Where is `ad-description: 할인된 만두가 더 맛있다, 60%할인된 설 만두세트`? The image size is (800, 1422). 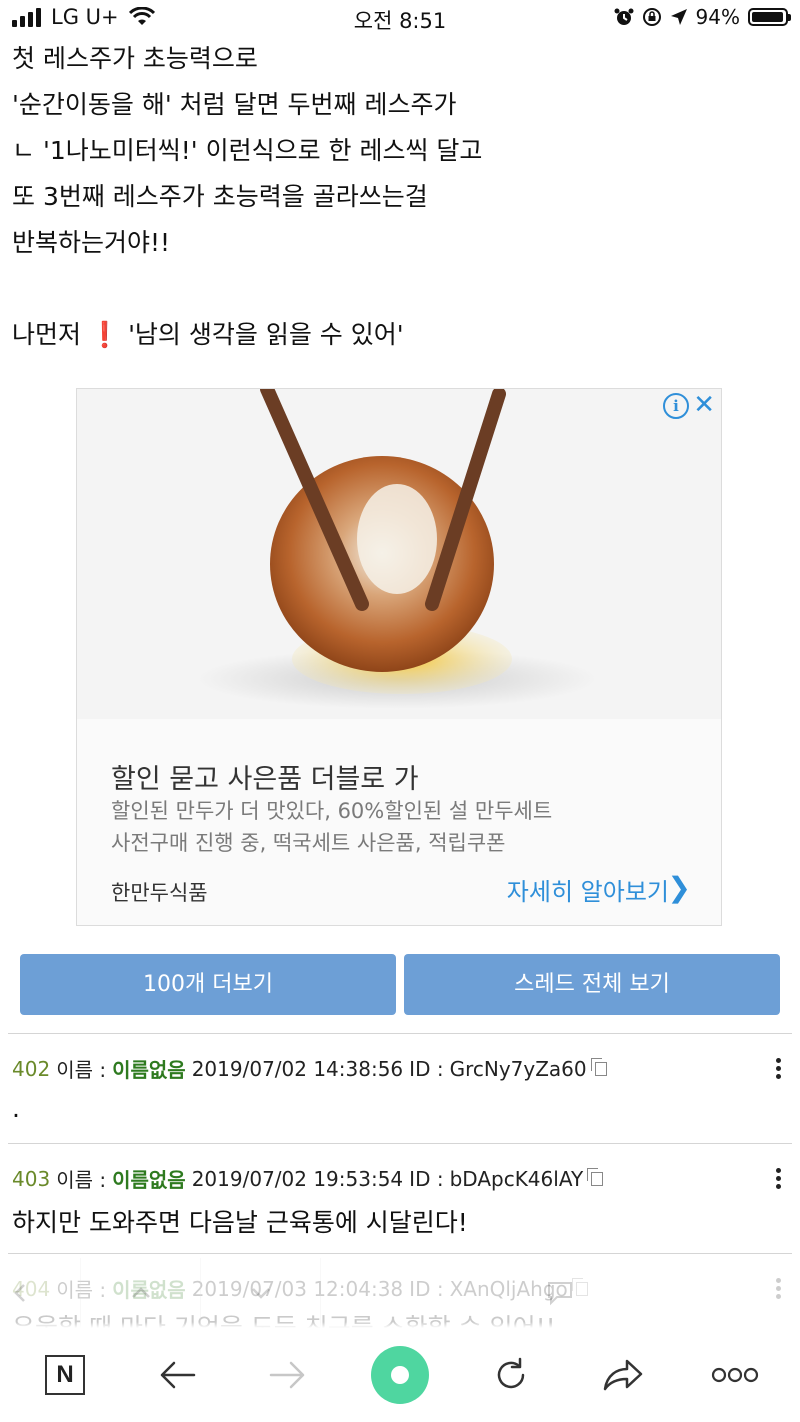 ad-description: 할인된 만두가 더 맛있다, 60%할인된 설 만두세트 is located at coordinates (332, 811).